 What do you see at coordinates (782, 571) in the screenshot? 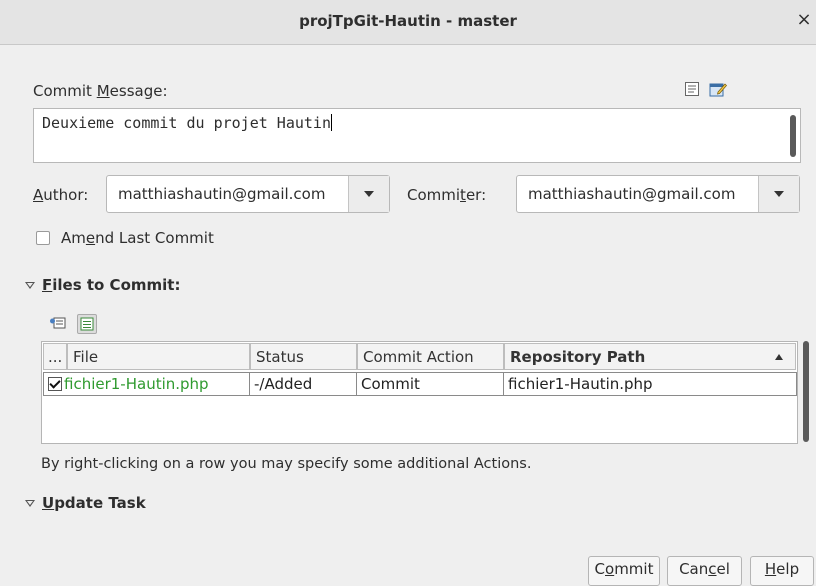
I see `help-button: Help` at bounding box center [782, 571].